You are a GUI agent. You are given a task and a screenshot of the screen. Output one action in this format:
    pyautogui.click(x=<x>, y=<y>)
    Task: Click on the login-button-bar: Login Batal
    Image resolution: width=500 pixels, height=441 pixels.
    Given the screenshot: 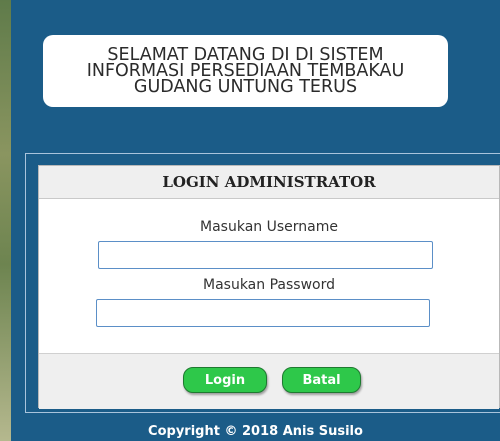 What is the action you would take?
    pyautogui.click(x=269, y=381)
    